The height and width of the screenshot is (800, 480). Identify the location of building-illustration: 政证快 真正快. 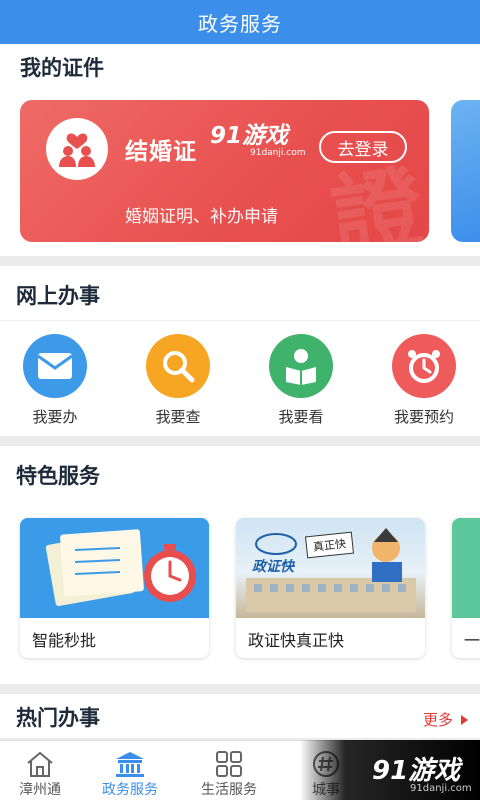
(330, 568).